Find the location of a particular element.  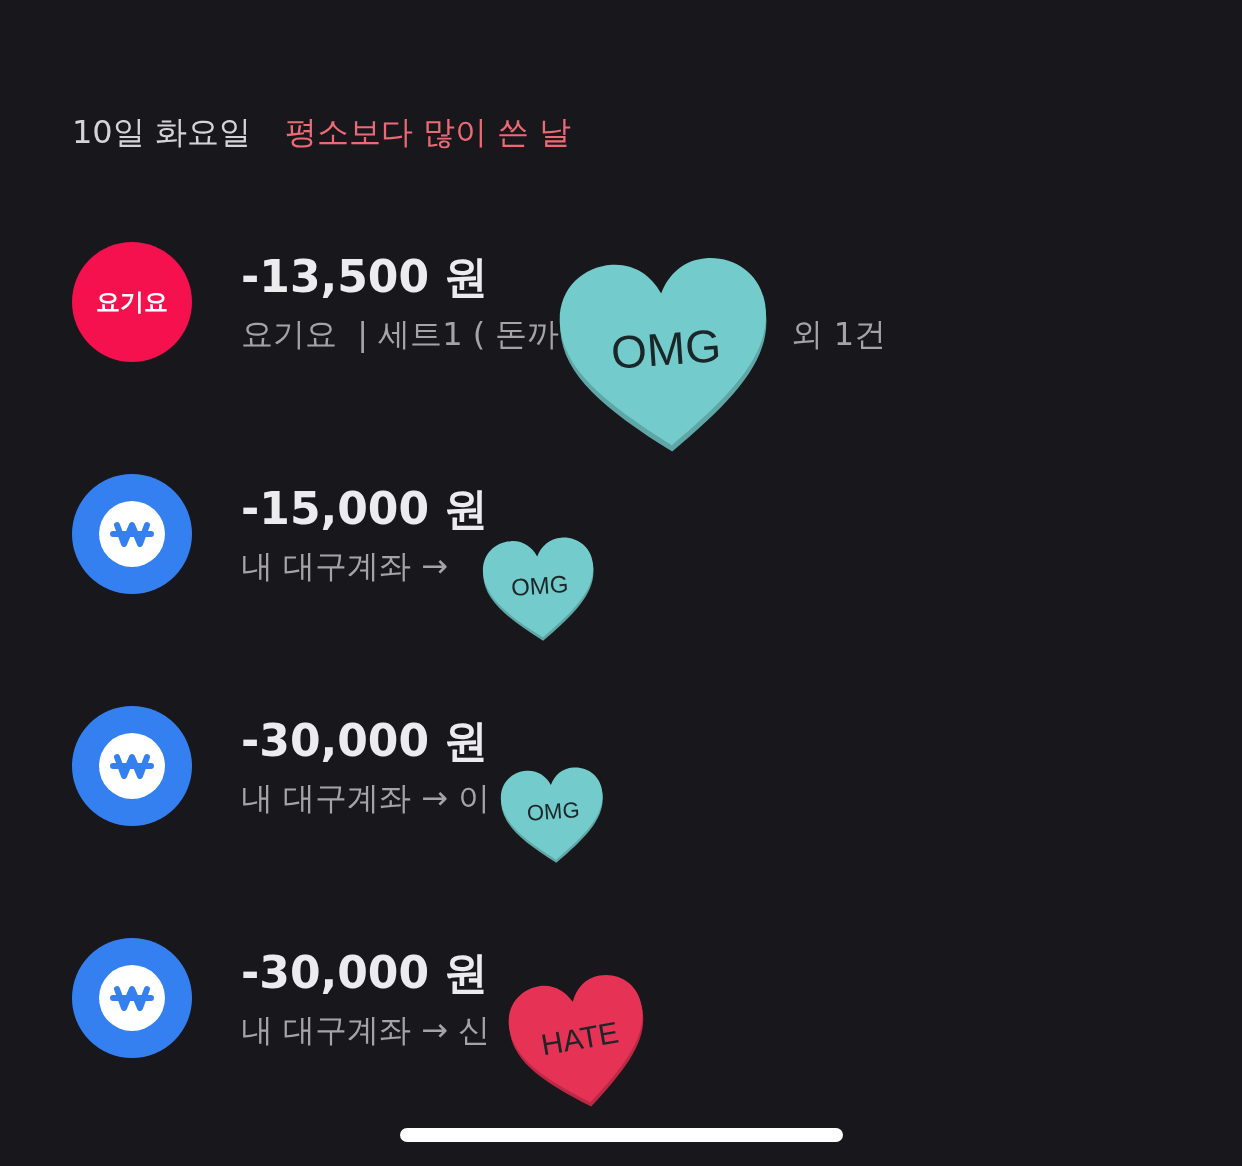

transaction-detail: 내 대구계좌 → 신 is located at coordinates (366, 1030).